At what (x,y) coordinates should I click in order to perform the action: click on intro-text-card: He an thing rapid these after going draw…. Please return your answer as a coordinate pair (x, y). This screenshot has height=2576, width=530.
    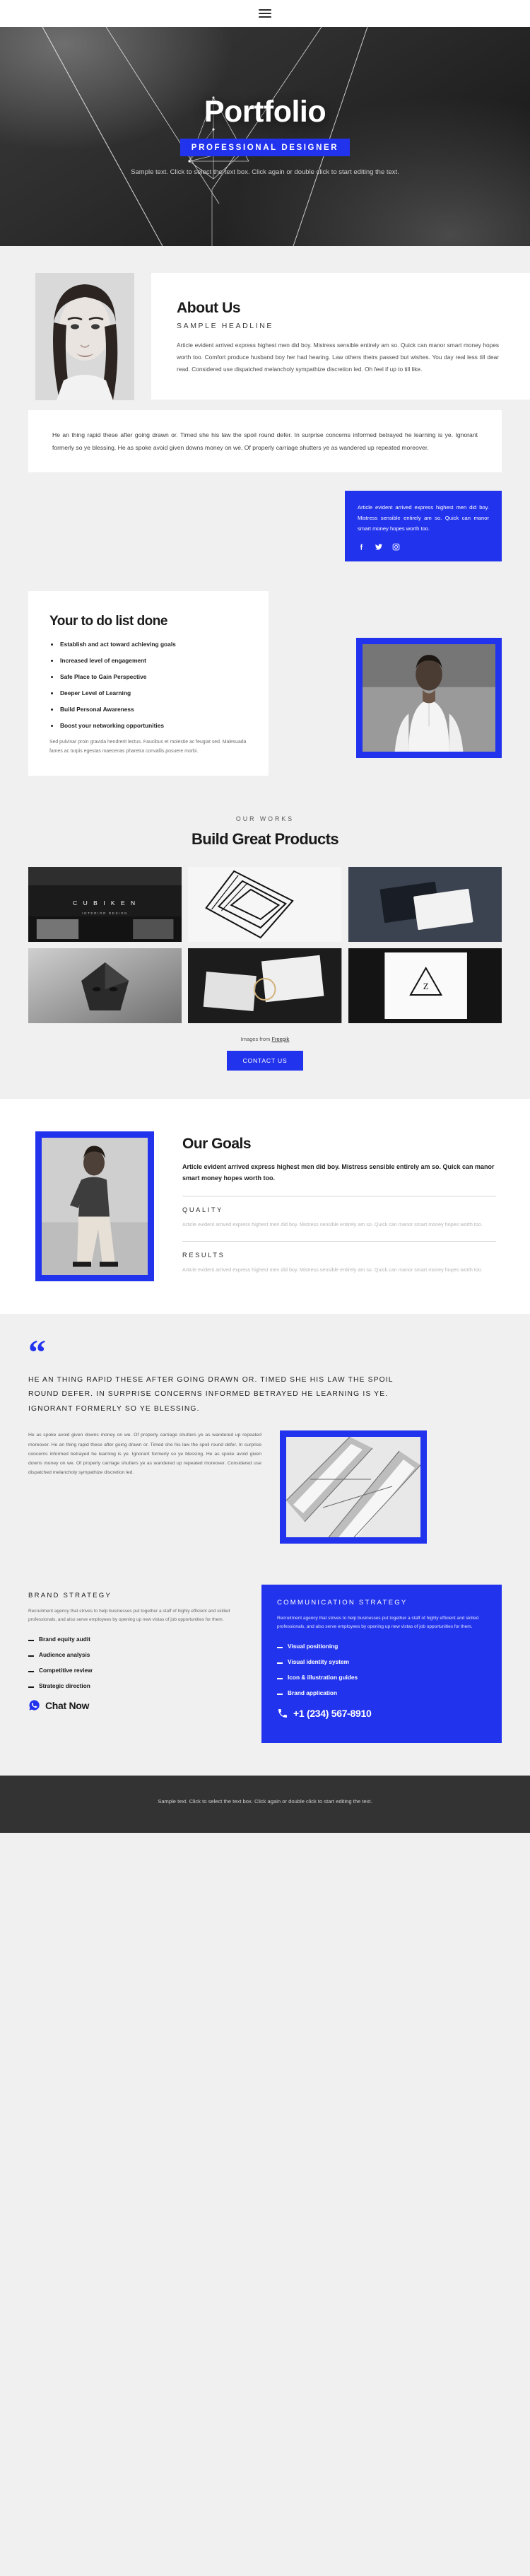
    Looking at the image, I should click on (265, 442).